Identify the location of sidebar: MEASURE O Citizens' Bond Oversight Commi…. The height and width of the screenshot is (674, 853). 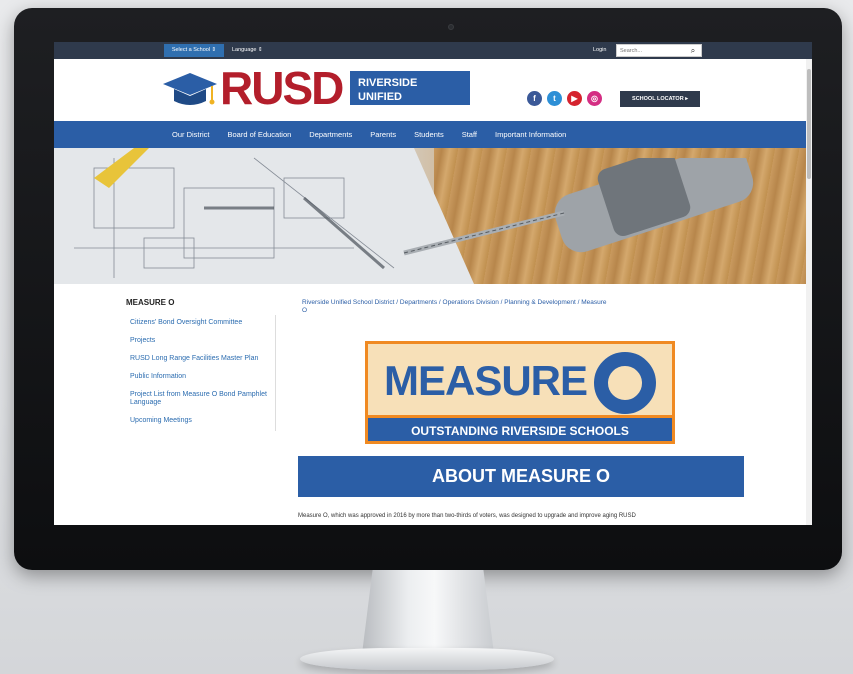
(201, 364).